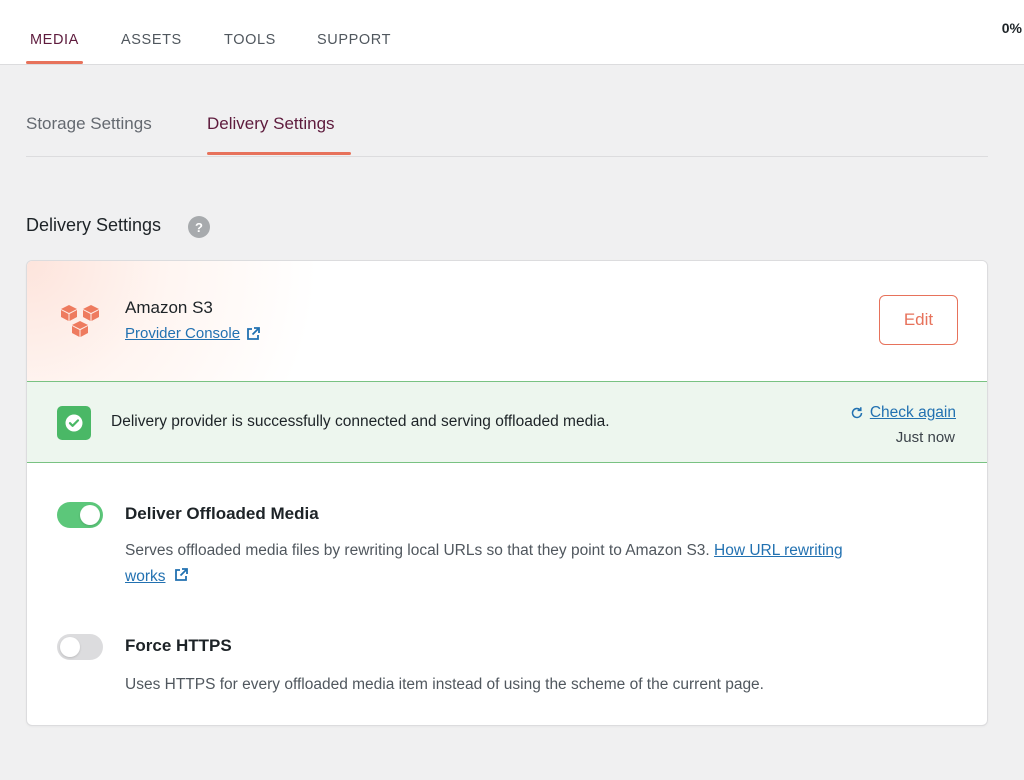 The height and width of the screenshot is (780, 1024). What do you see at coordinates (199, 227) in the screenshot?
I see `help-icon: ?` at bounding box center [199, 227].